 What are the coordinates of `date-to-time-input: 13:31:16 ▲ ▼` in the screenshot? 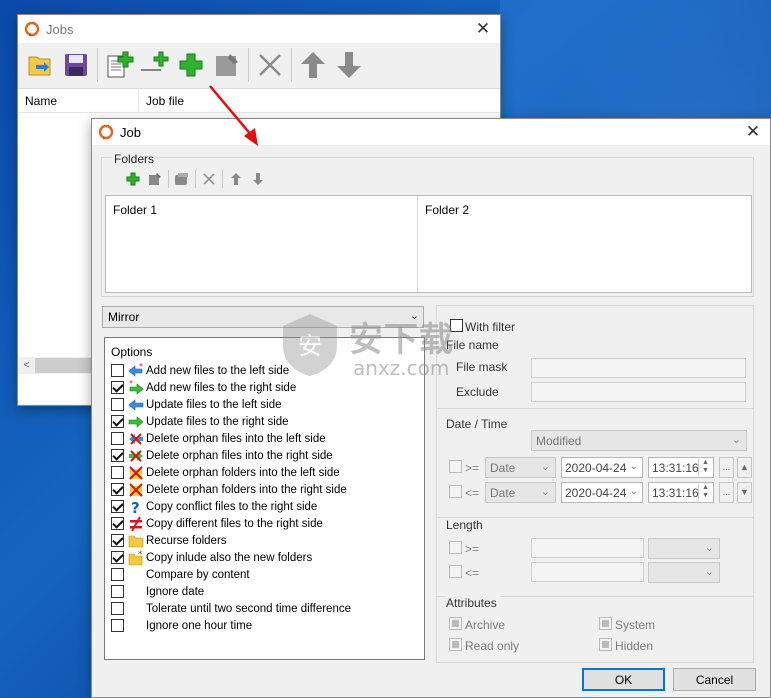 It's located at (681, 492).